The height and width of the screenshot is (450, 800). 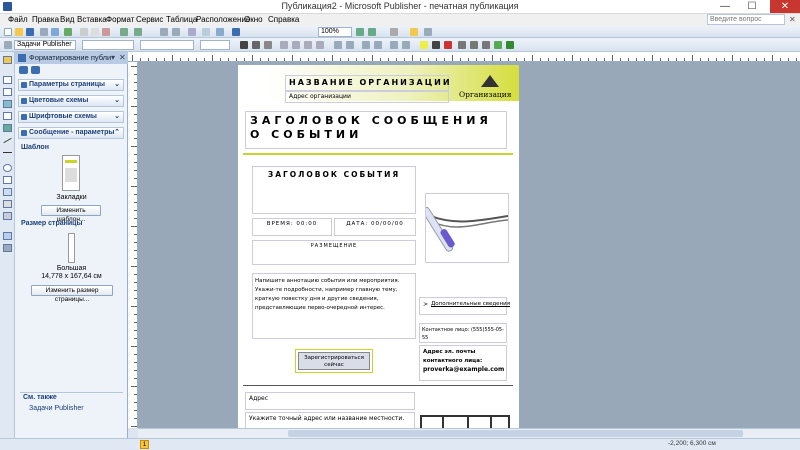 I want to click on menu-help: Справка, so click(x=283, y=20).